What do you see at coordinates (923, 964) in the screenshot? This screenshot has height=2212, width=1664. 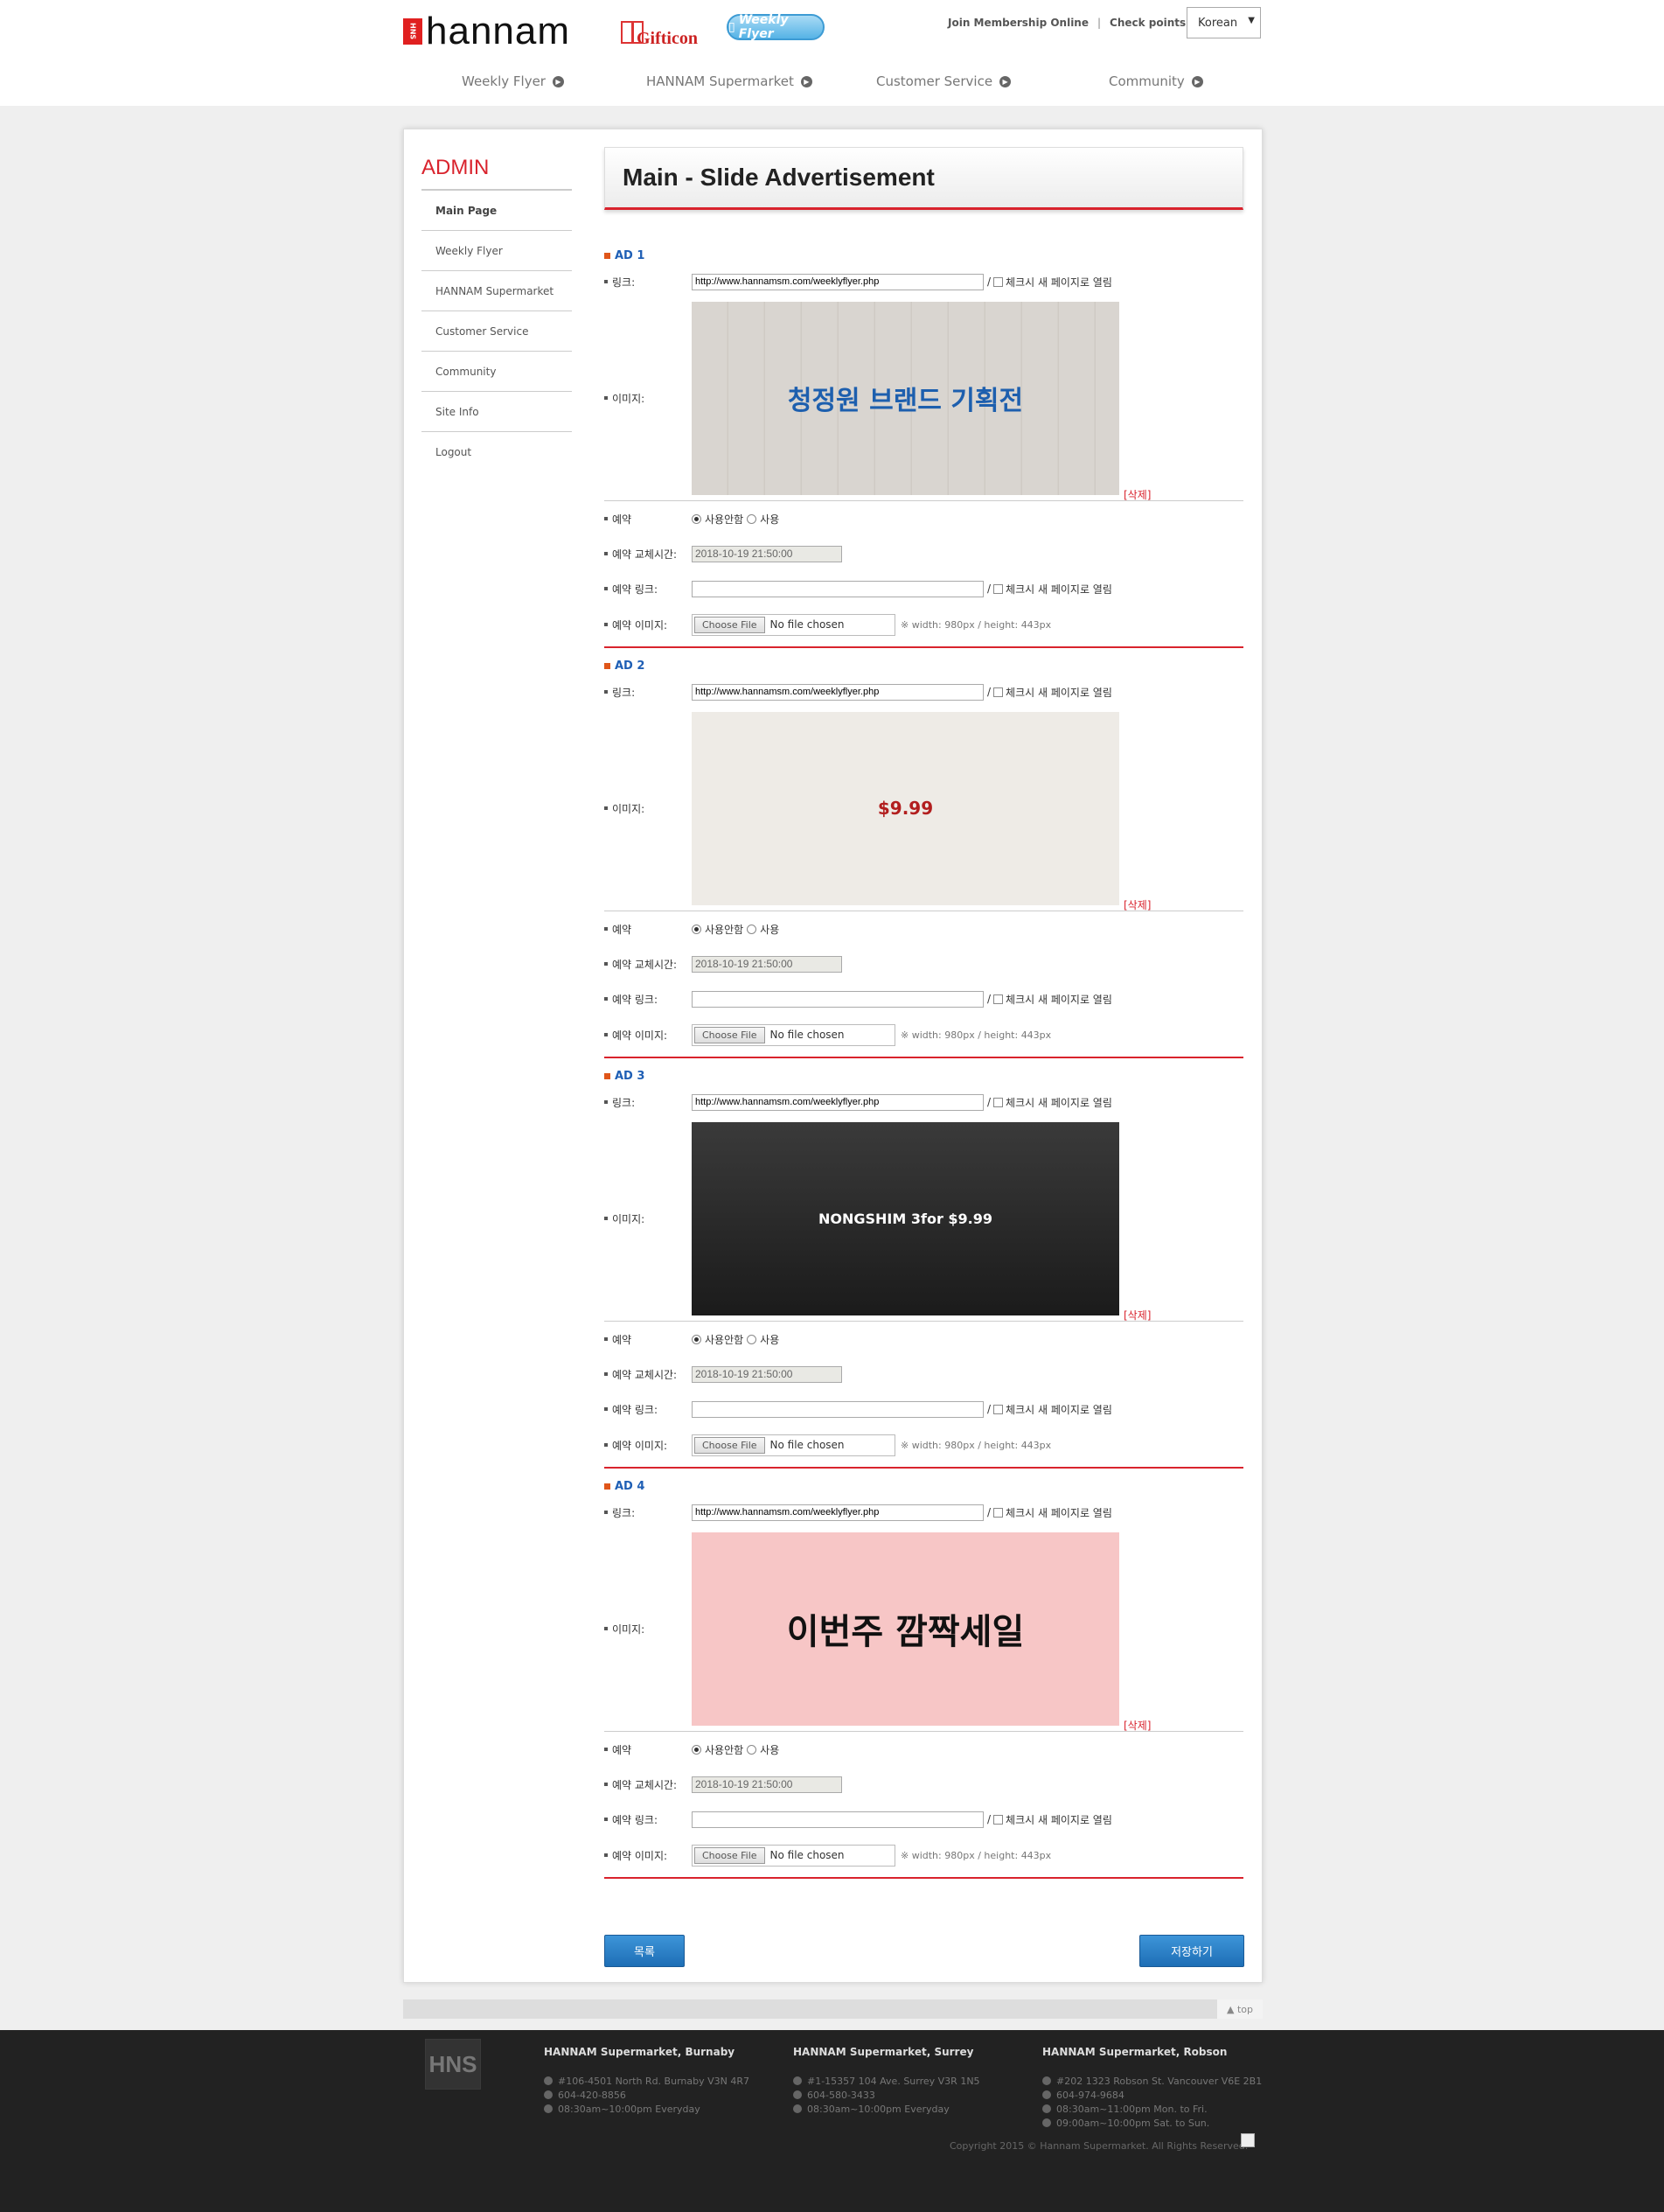 I see `reserve-time-row: 예약 교체시간:` at bounding box center [923, 964].